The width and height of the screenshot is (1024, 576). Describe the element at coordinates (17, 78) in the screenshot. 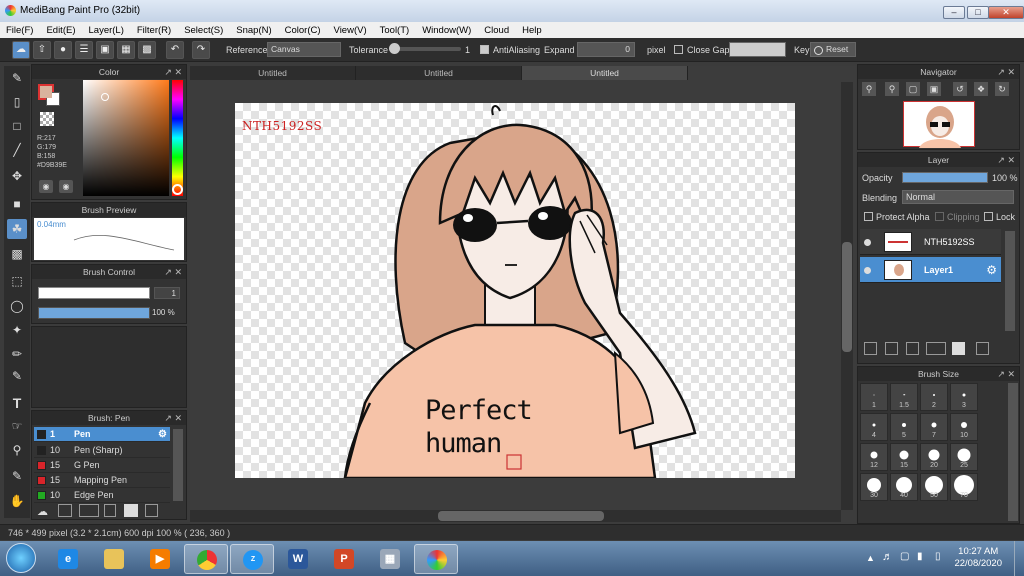

I see `brush-tool-icon: ✎` at that location.